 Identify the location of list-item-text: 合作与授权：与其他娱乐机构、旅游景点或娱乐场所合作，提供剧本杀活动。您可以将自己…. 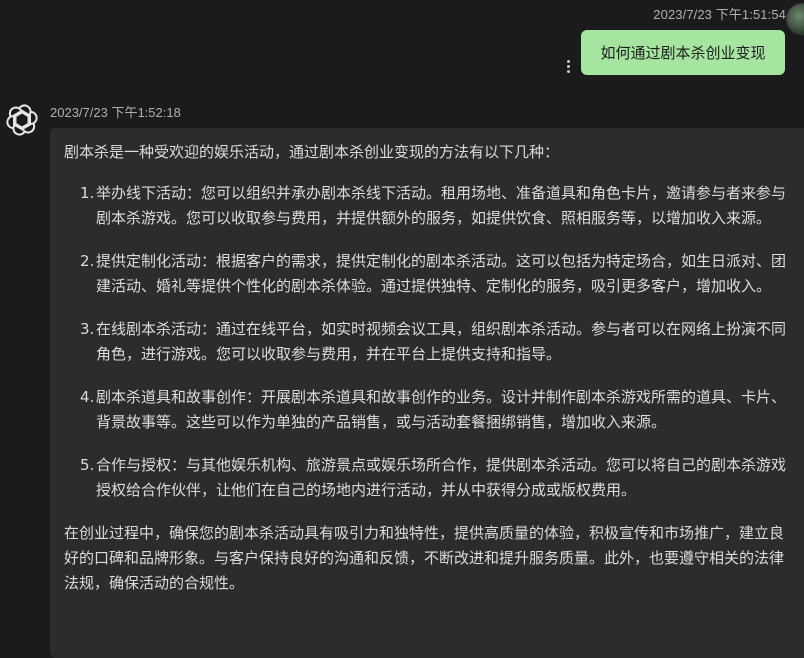
(441, 477).